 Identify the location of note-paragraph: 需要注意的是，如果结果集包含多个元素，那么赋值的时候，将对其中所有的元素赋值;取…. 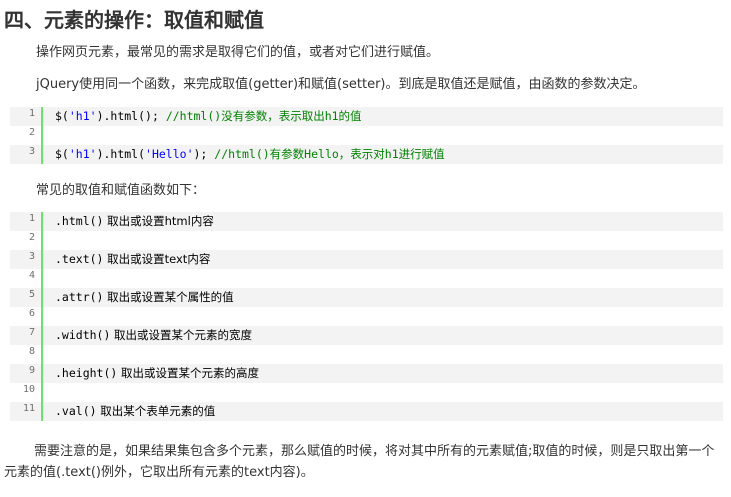
(359, 462).